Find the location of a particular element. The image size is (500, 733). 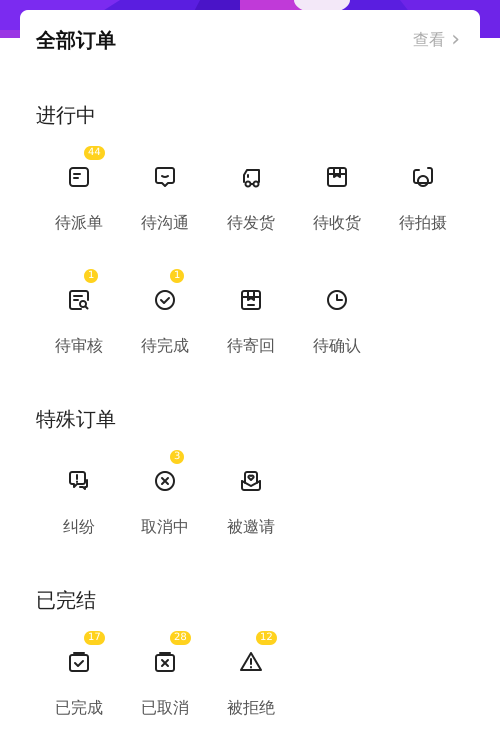

count-badge: 3 is located at coordinates (177, 457).